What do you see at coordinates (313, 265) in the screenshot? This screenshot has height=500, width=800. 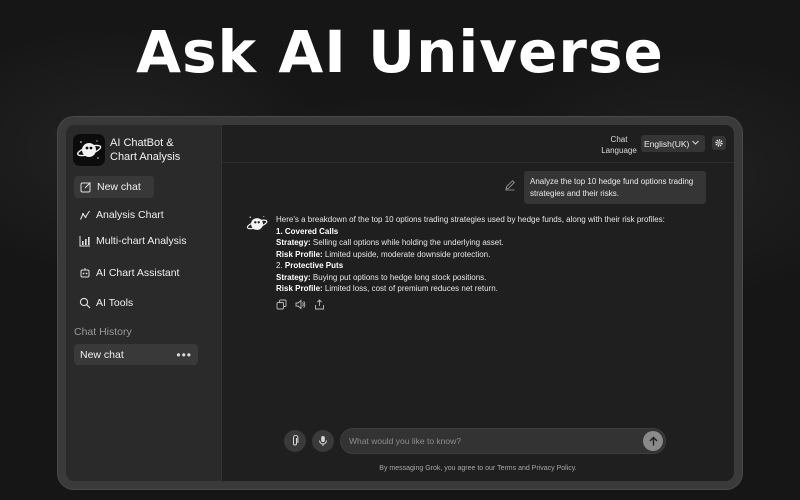 I see `strategy-title-text: Protective Puts` at bounding box center [313, 265].